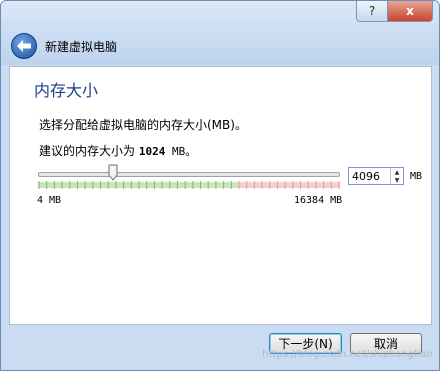  Describe the element at coordinates (143, 125) in the screenshot. I see `instruction-text: 选择分配给虚拟电脑的内存大小(MB)。` at that location.